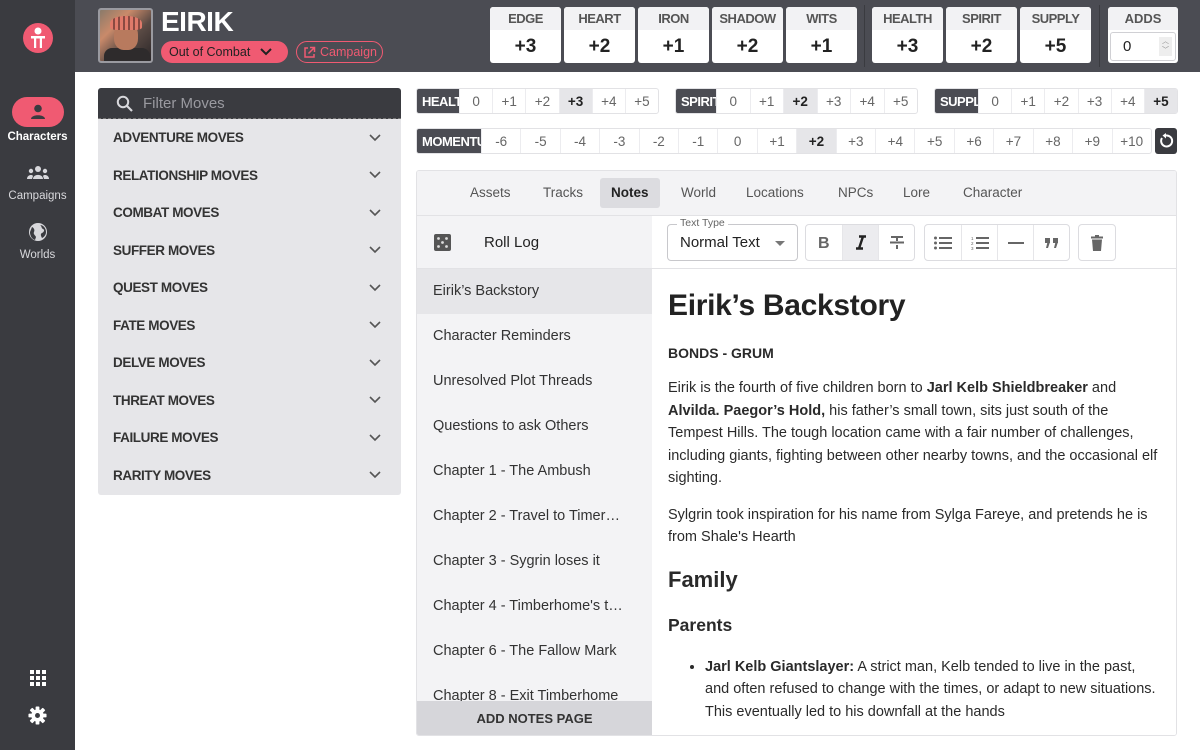  What do you see at coordinates (916, 193) in the screenshot?
I see `tab-lore: Lore` at bounding box center [916, 193].